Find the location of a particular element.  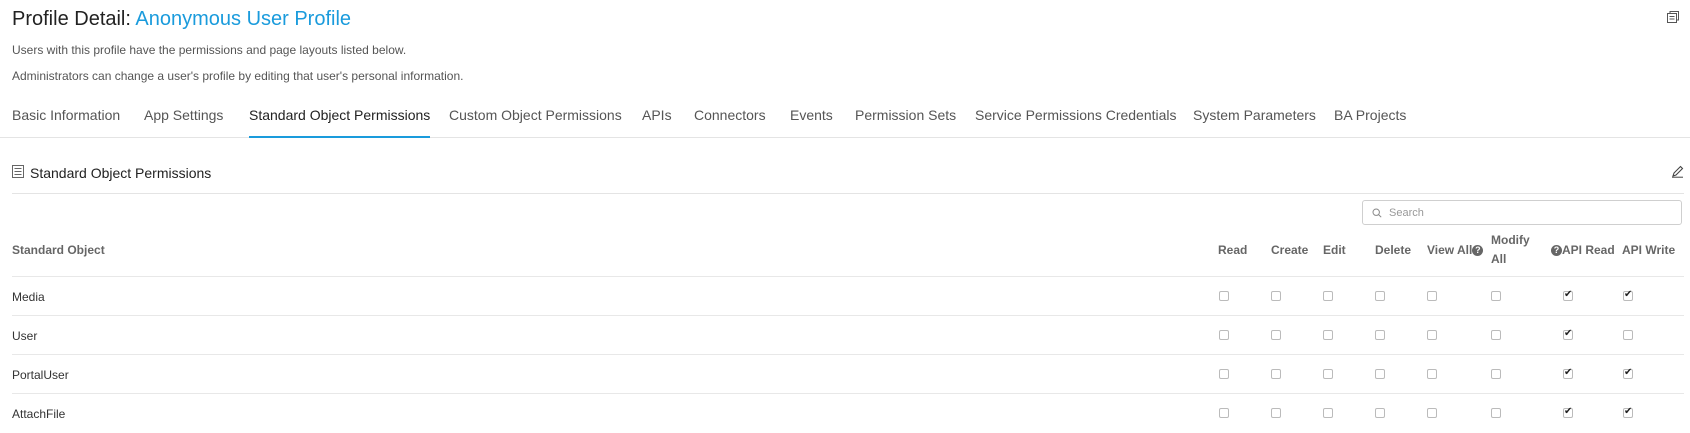

column-header-delete: Delete is located at coordinates (1393, 250).